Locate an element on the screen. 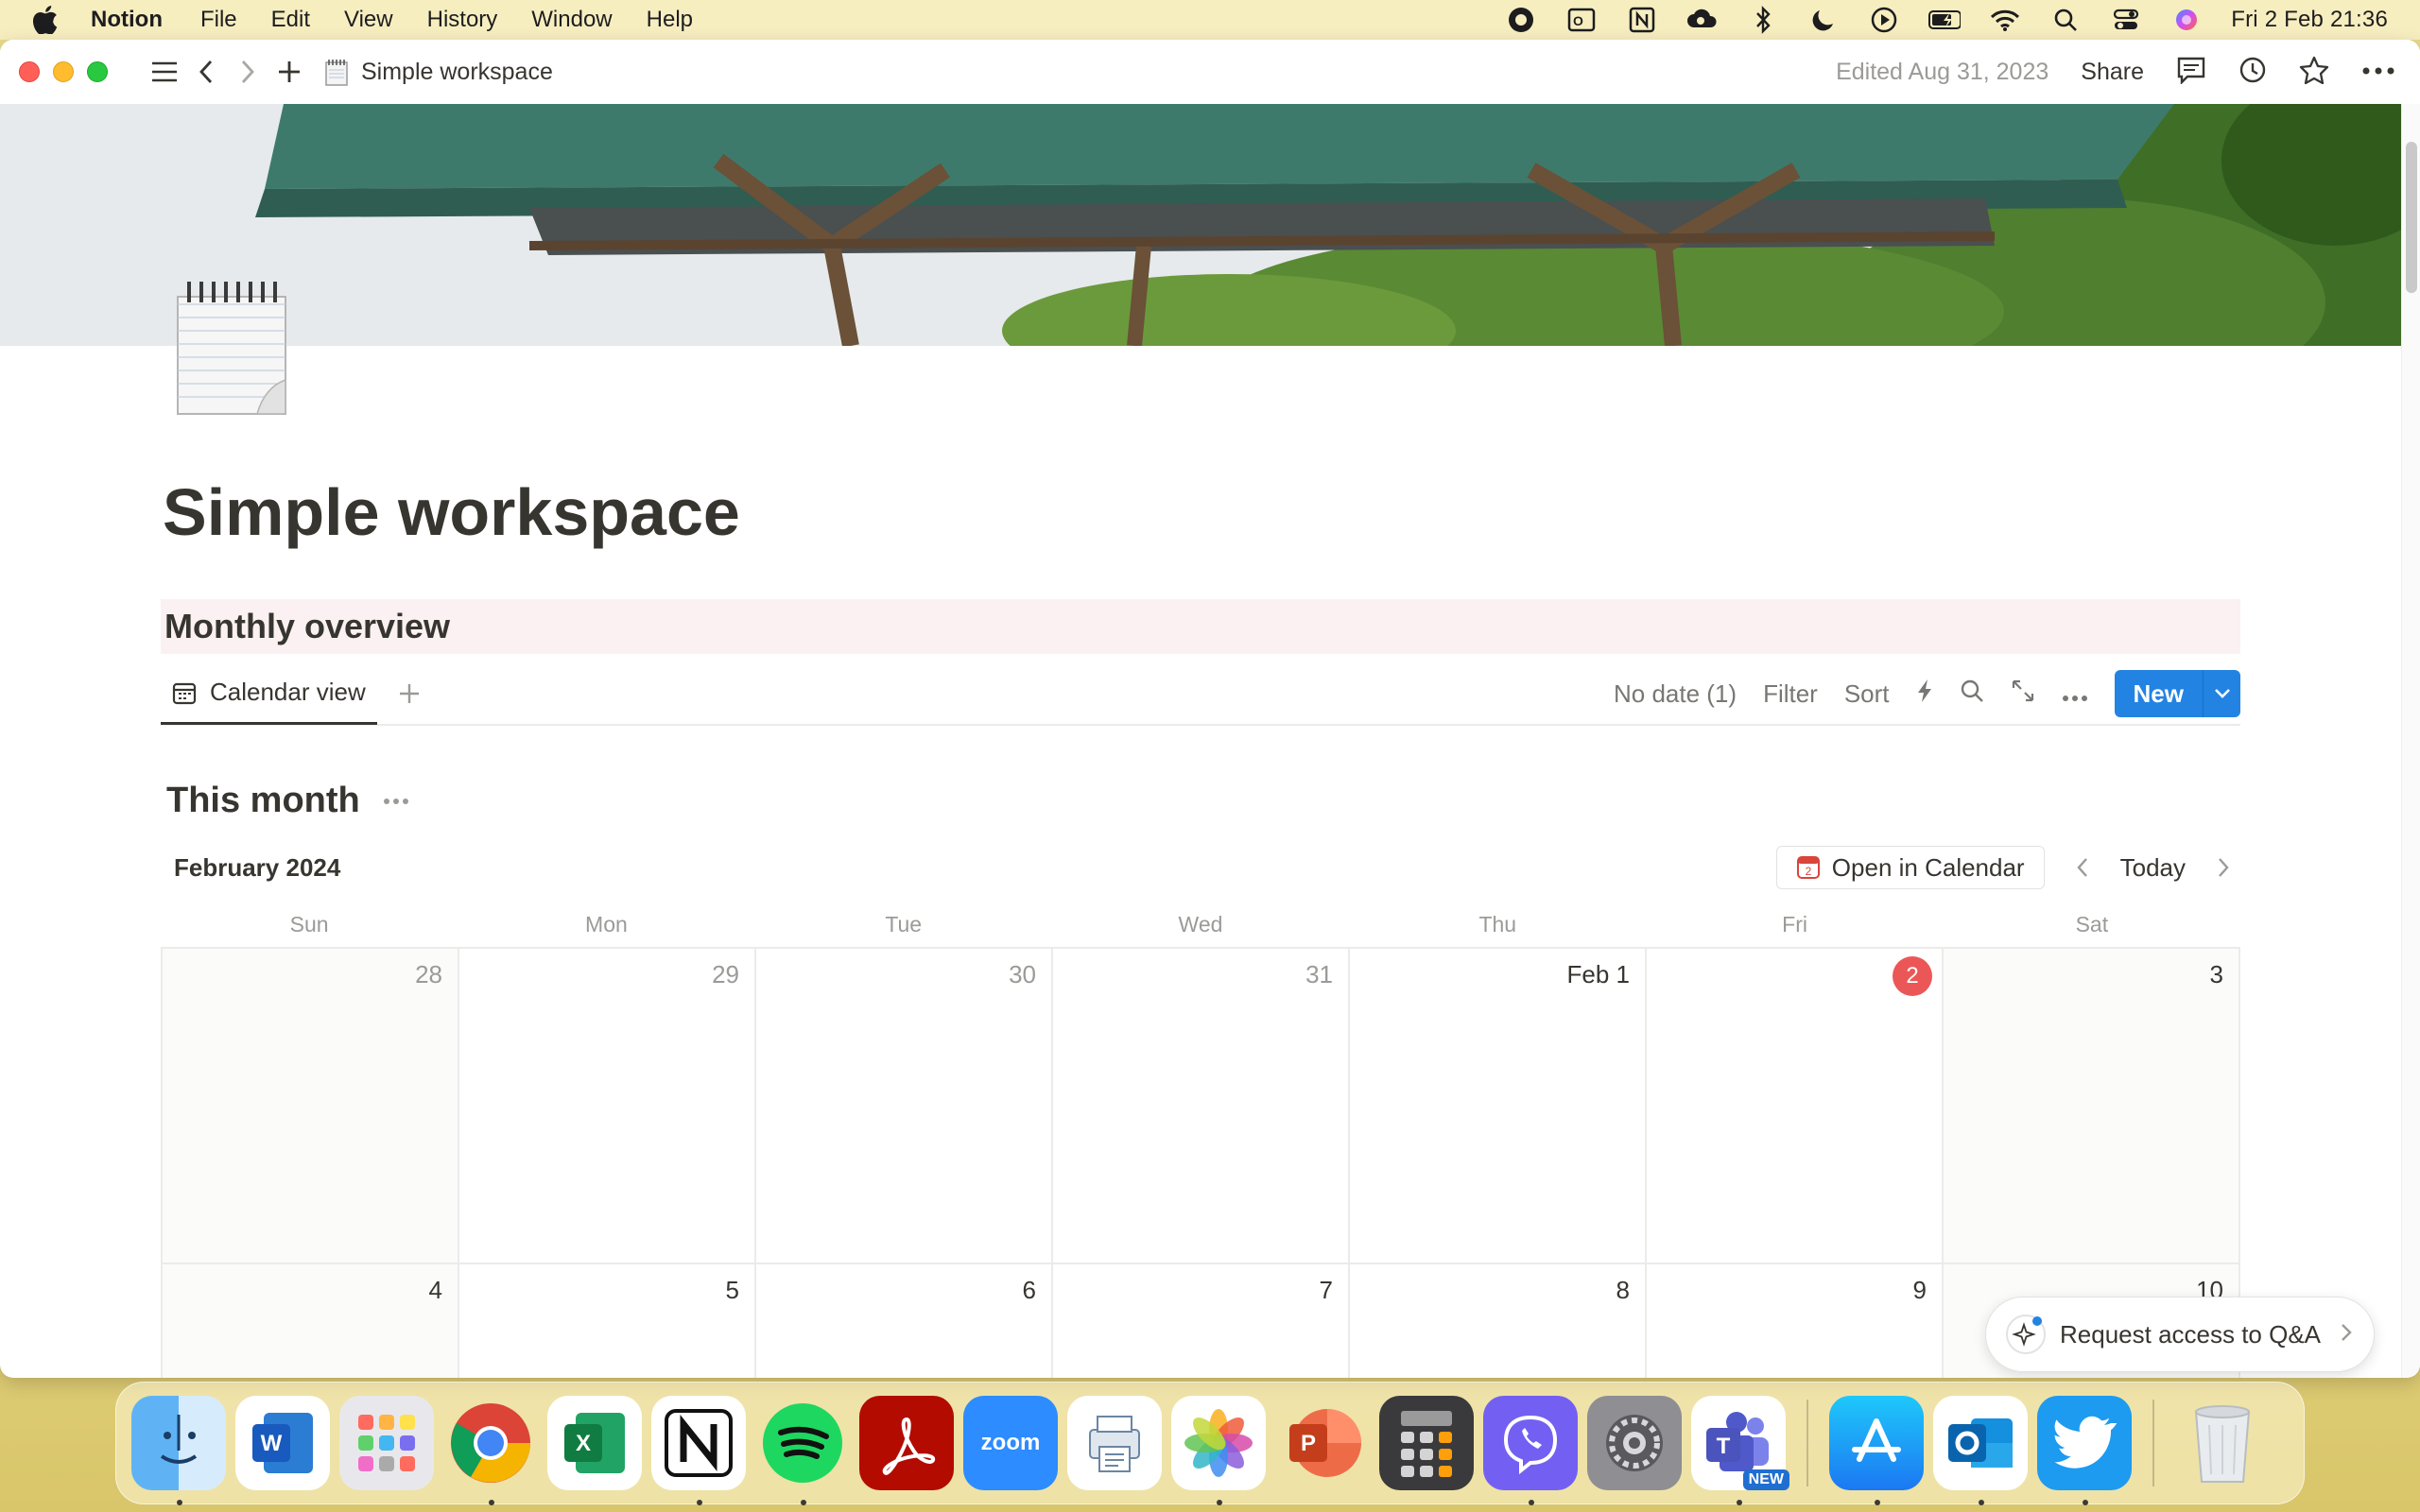  this-month-title: This month is located at coordinates (263, 801).